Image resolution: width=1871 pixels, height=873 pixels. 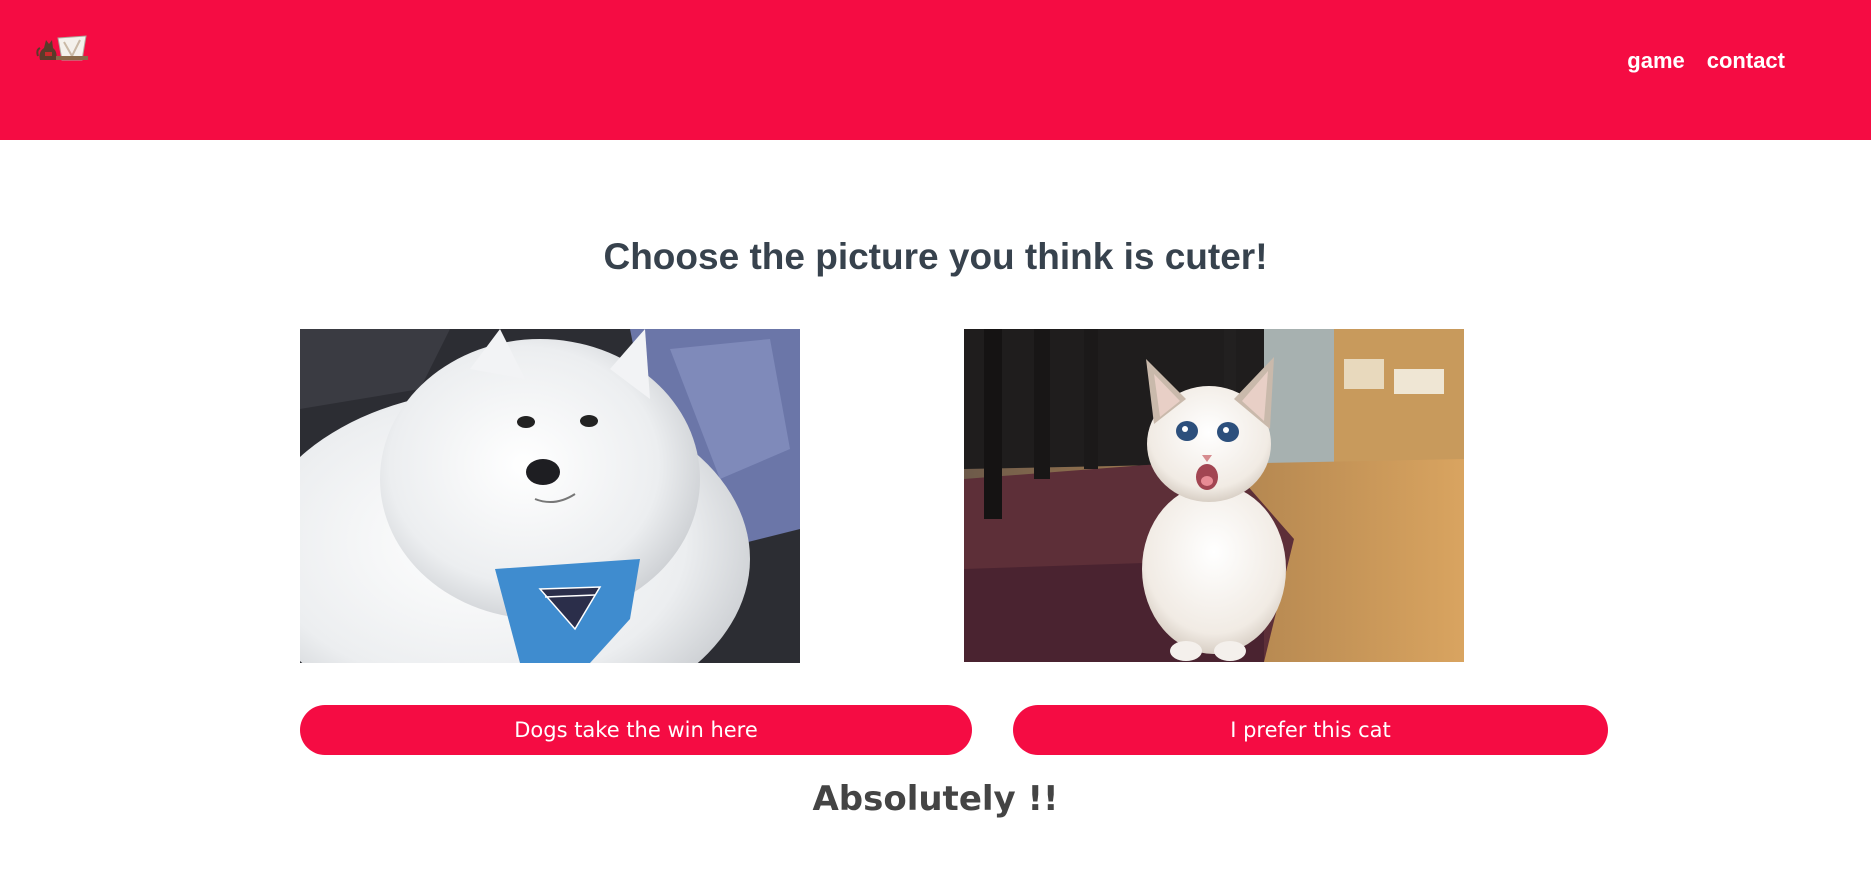 What do you see at coordinates (1310, 730) in the screenshot?
I see `vote-cat-button: I prefer this cat` at bounding box center [1310, 730].